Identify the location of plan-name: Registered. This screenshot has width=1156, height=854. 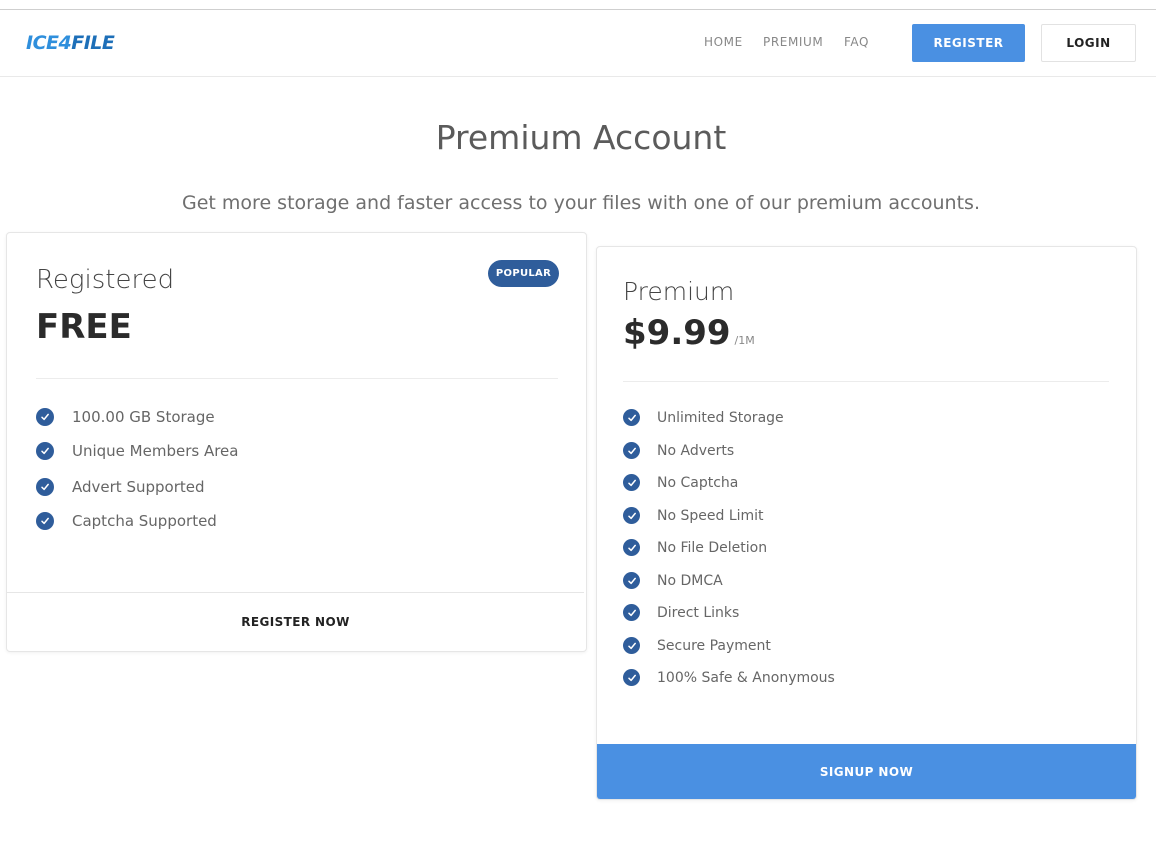
(105, 280).